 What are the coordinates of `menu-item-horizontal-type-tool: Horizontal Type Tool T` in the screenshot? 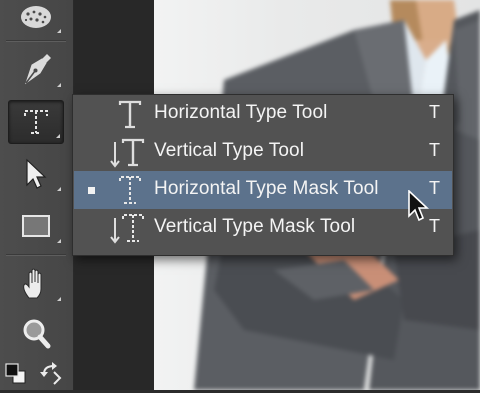 It's located at (263, 114).